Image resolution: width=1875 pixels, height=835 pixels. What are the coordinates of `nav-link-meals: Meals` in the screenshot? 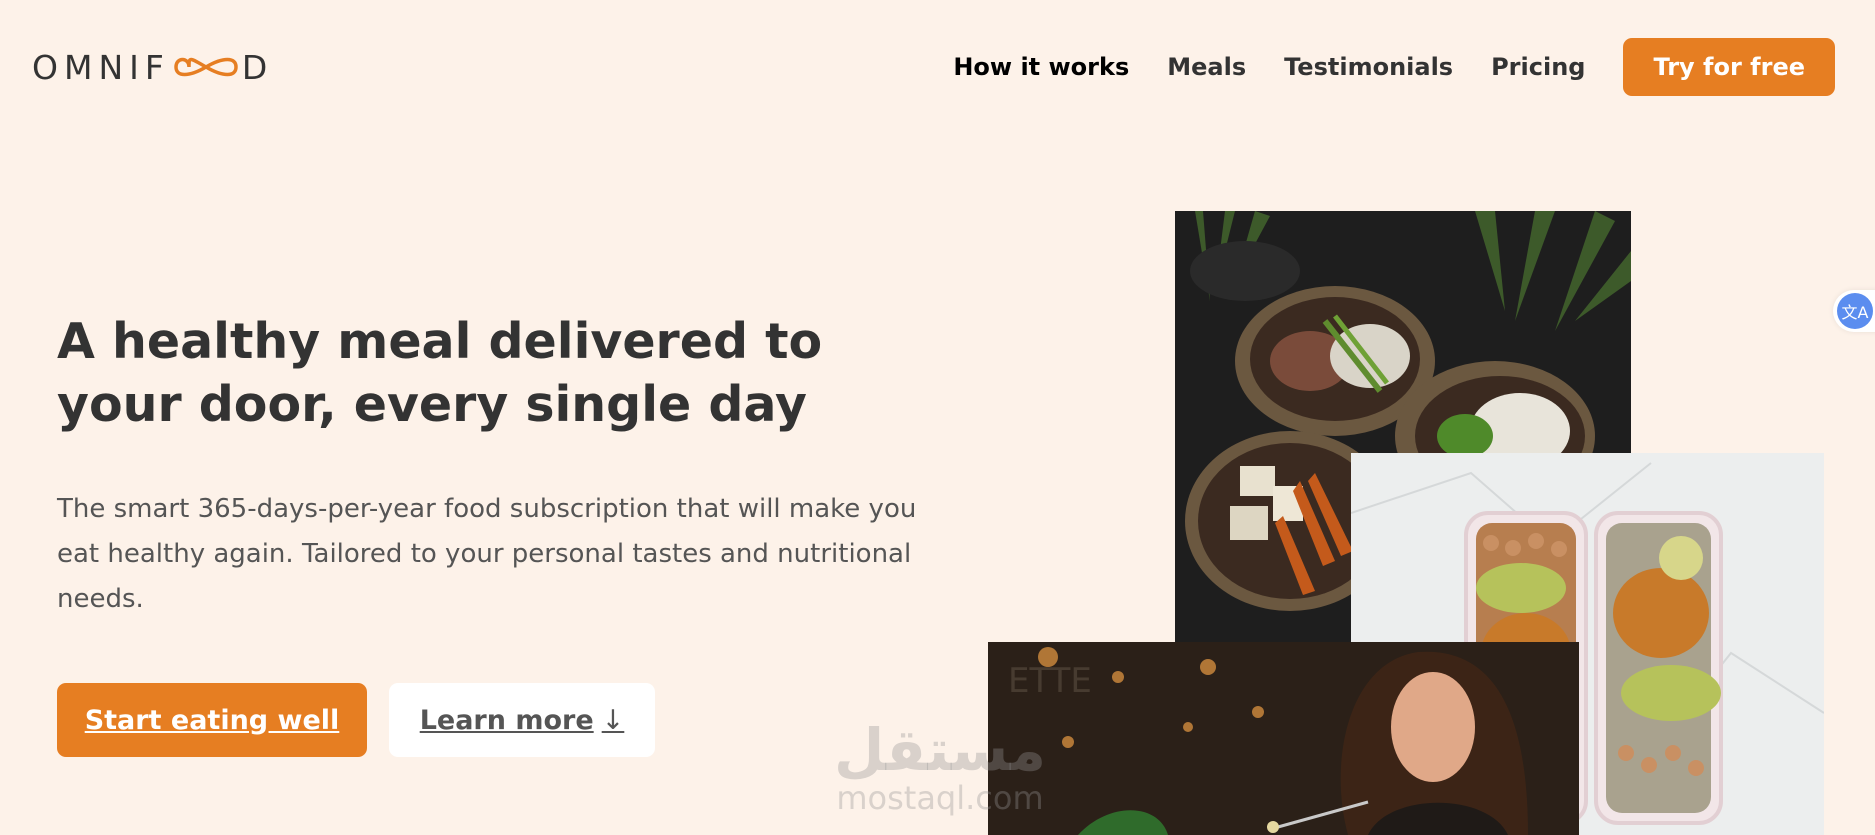 It's located at (1206, 67).